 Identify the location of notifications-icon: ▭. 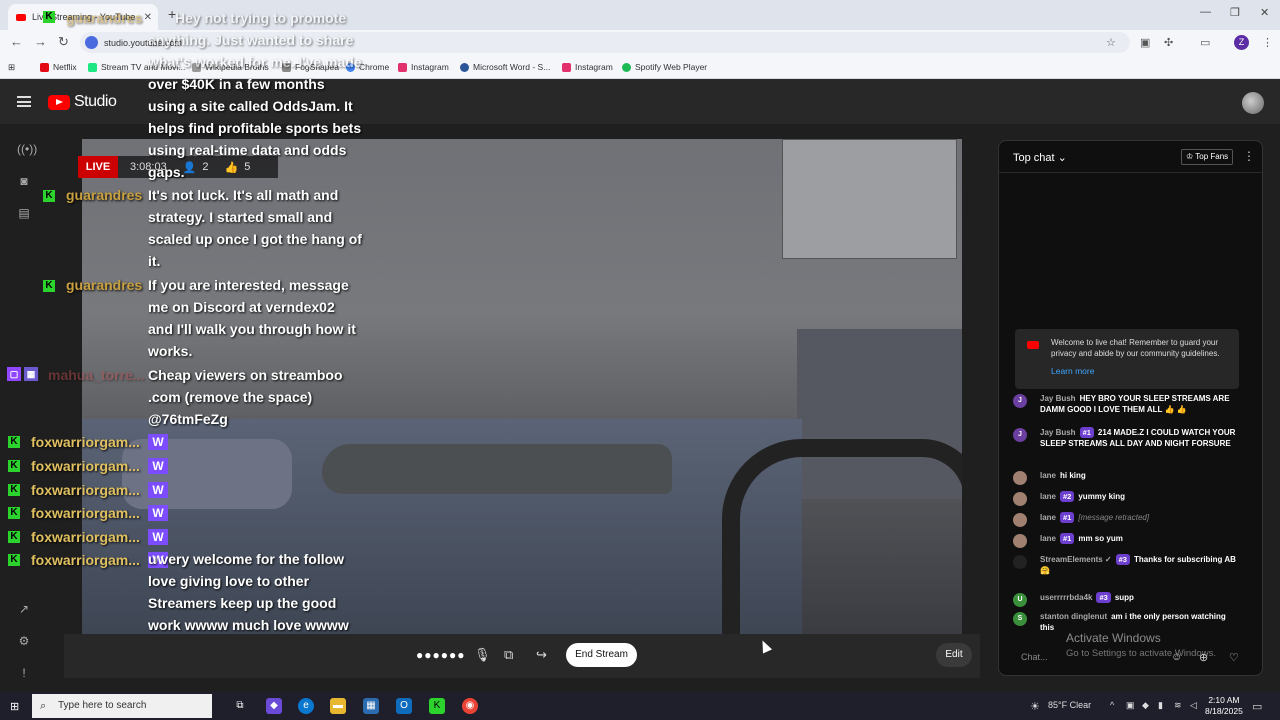
(1257, 706).